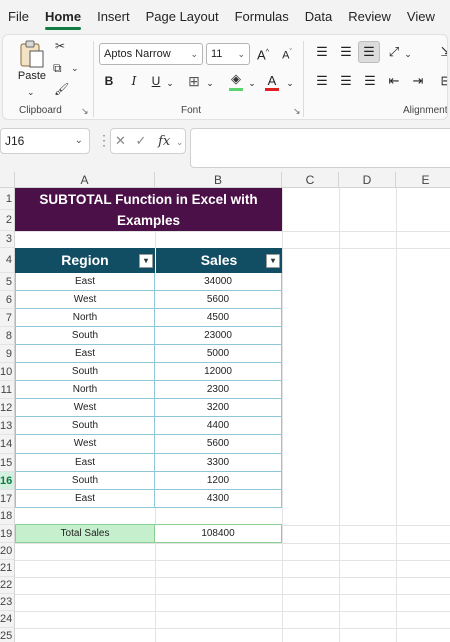 This screenshot has height=642, width=450. I want to click on sales-cell: 4300, so click(218, 499).